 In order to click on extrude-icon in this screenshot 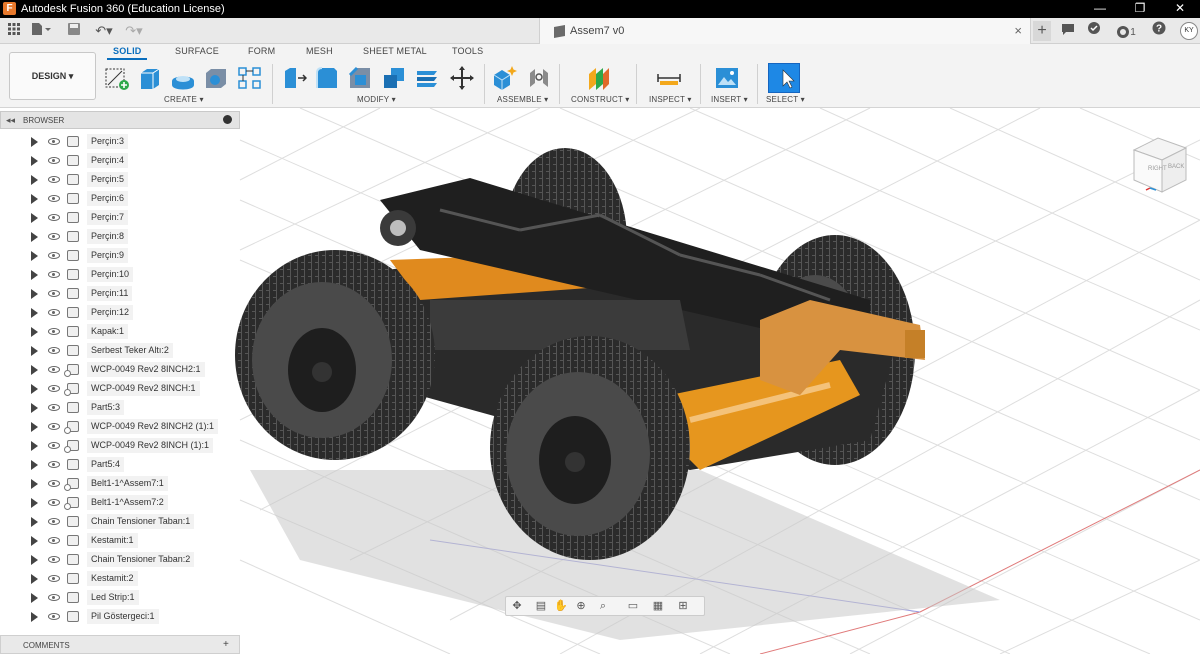, I will do `click(150, 78)`.